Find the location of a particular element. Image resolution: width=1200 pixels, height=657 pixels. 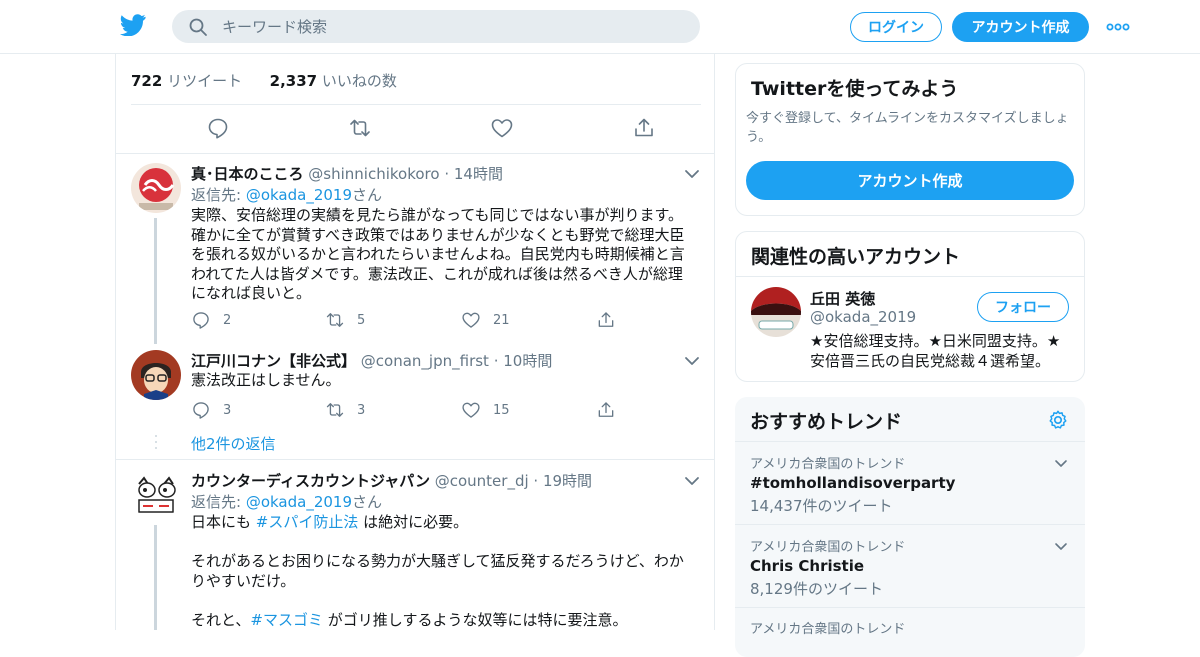

top-header: ログイン アカウント作成 is located at coordinates (600, 27).